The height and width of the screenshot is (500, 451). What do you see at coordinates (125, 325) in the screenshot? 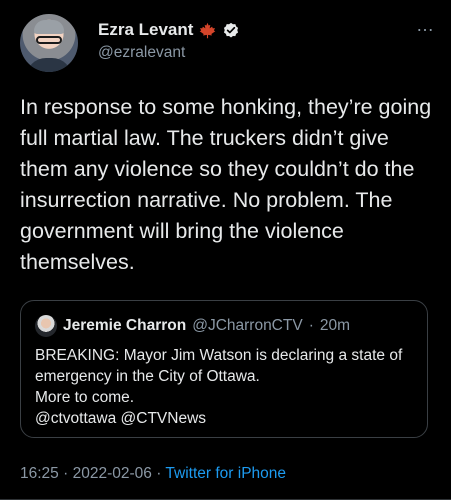
I see `quoted-author-display-name: Jeremie Charron` at bounding box center [125, 325].